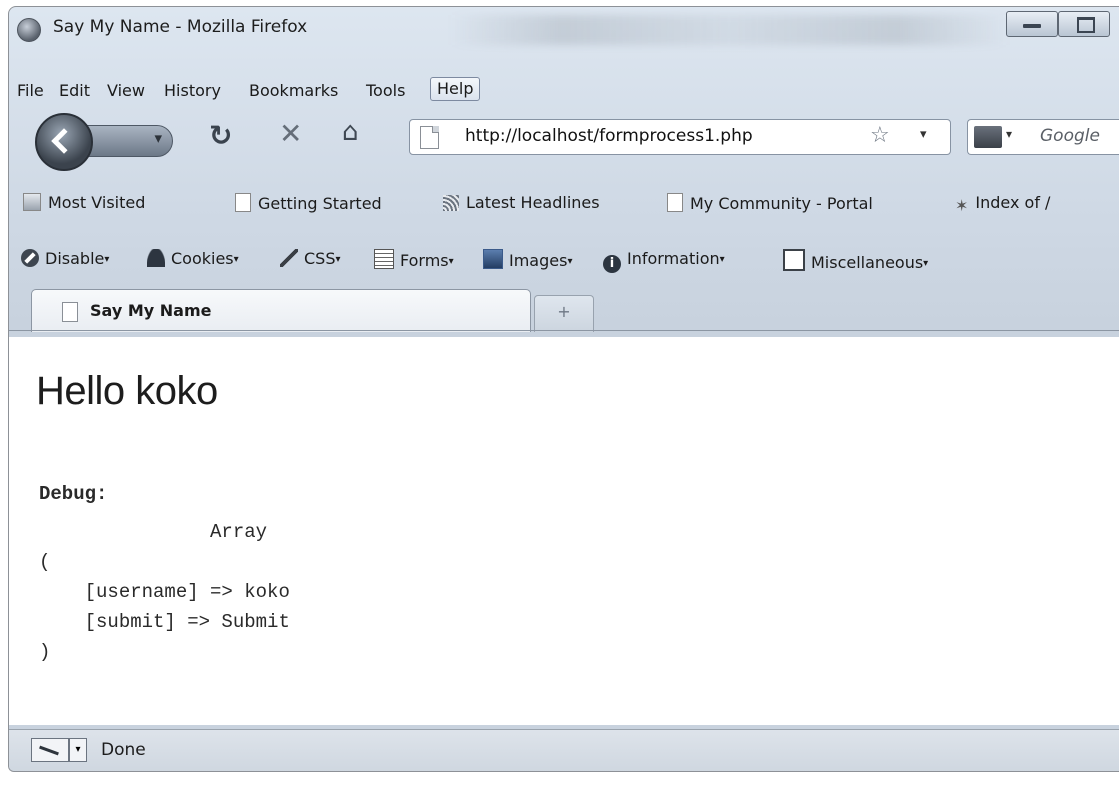  I want to click on status-text: Done, so click(123, 750).